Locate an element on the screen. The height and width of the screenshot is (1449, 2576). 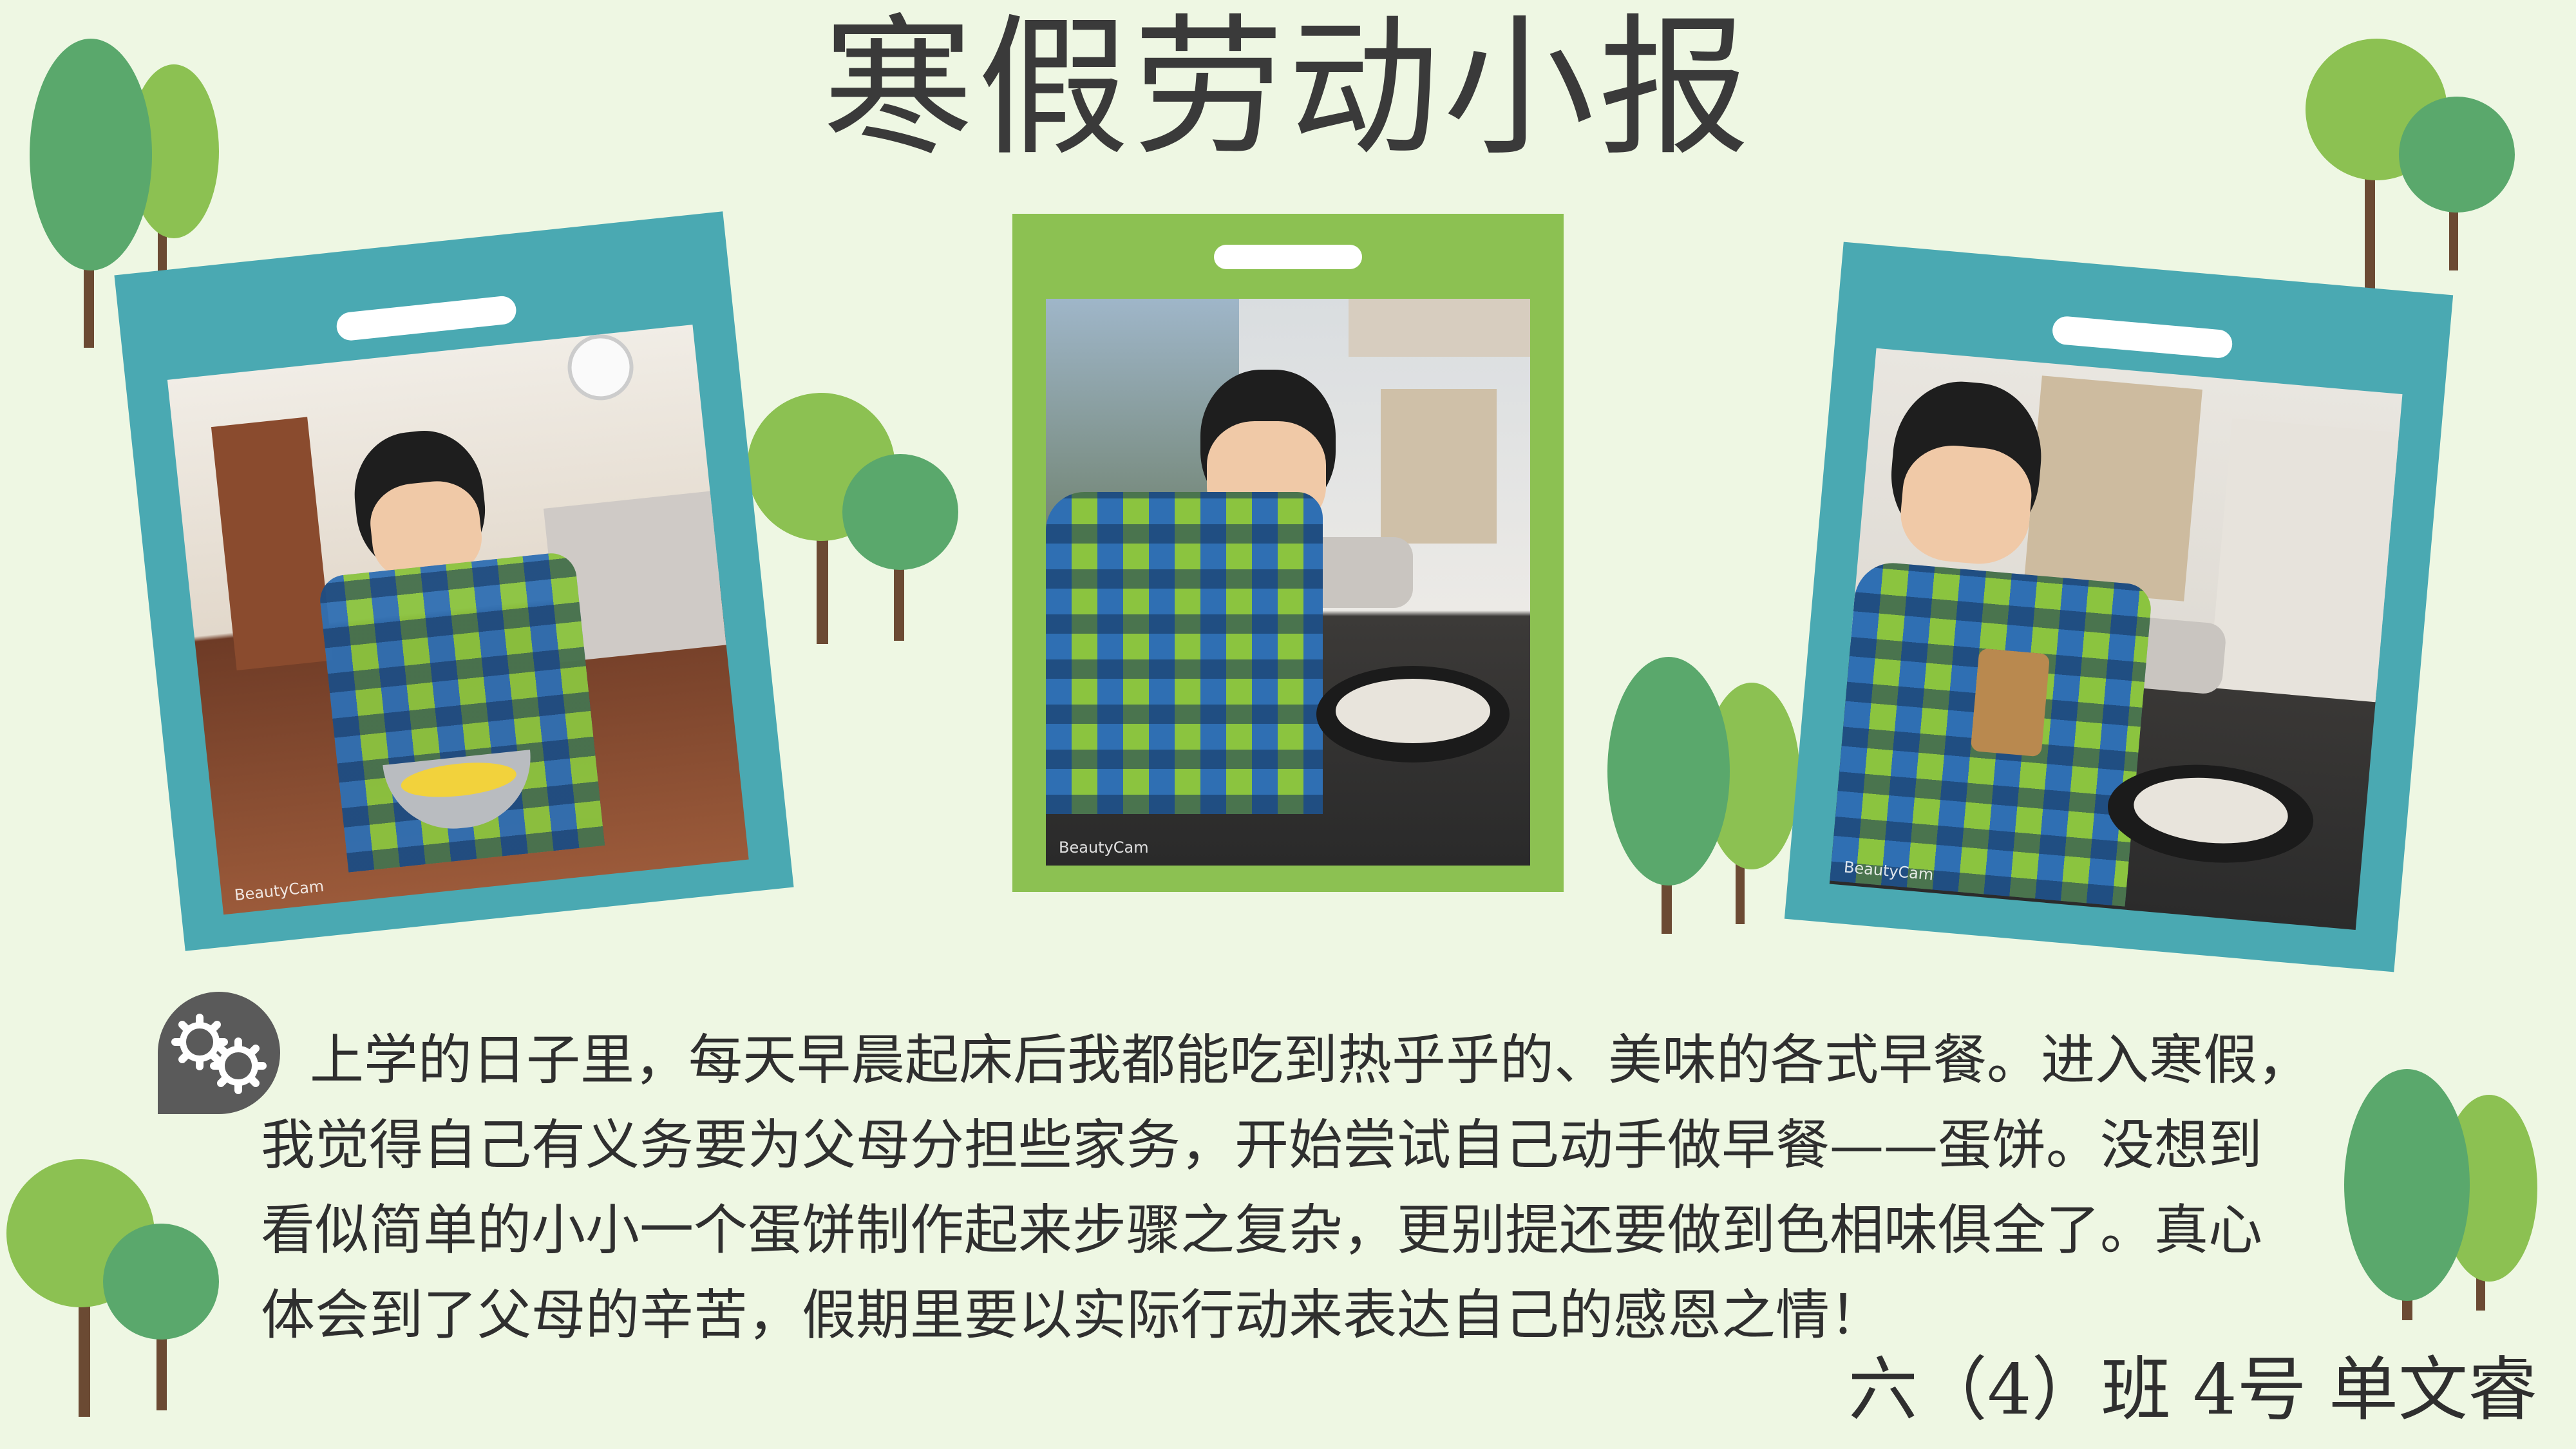
page-title: 寒假劳动小报 is located at coordinates (1288, 88).